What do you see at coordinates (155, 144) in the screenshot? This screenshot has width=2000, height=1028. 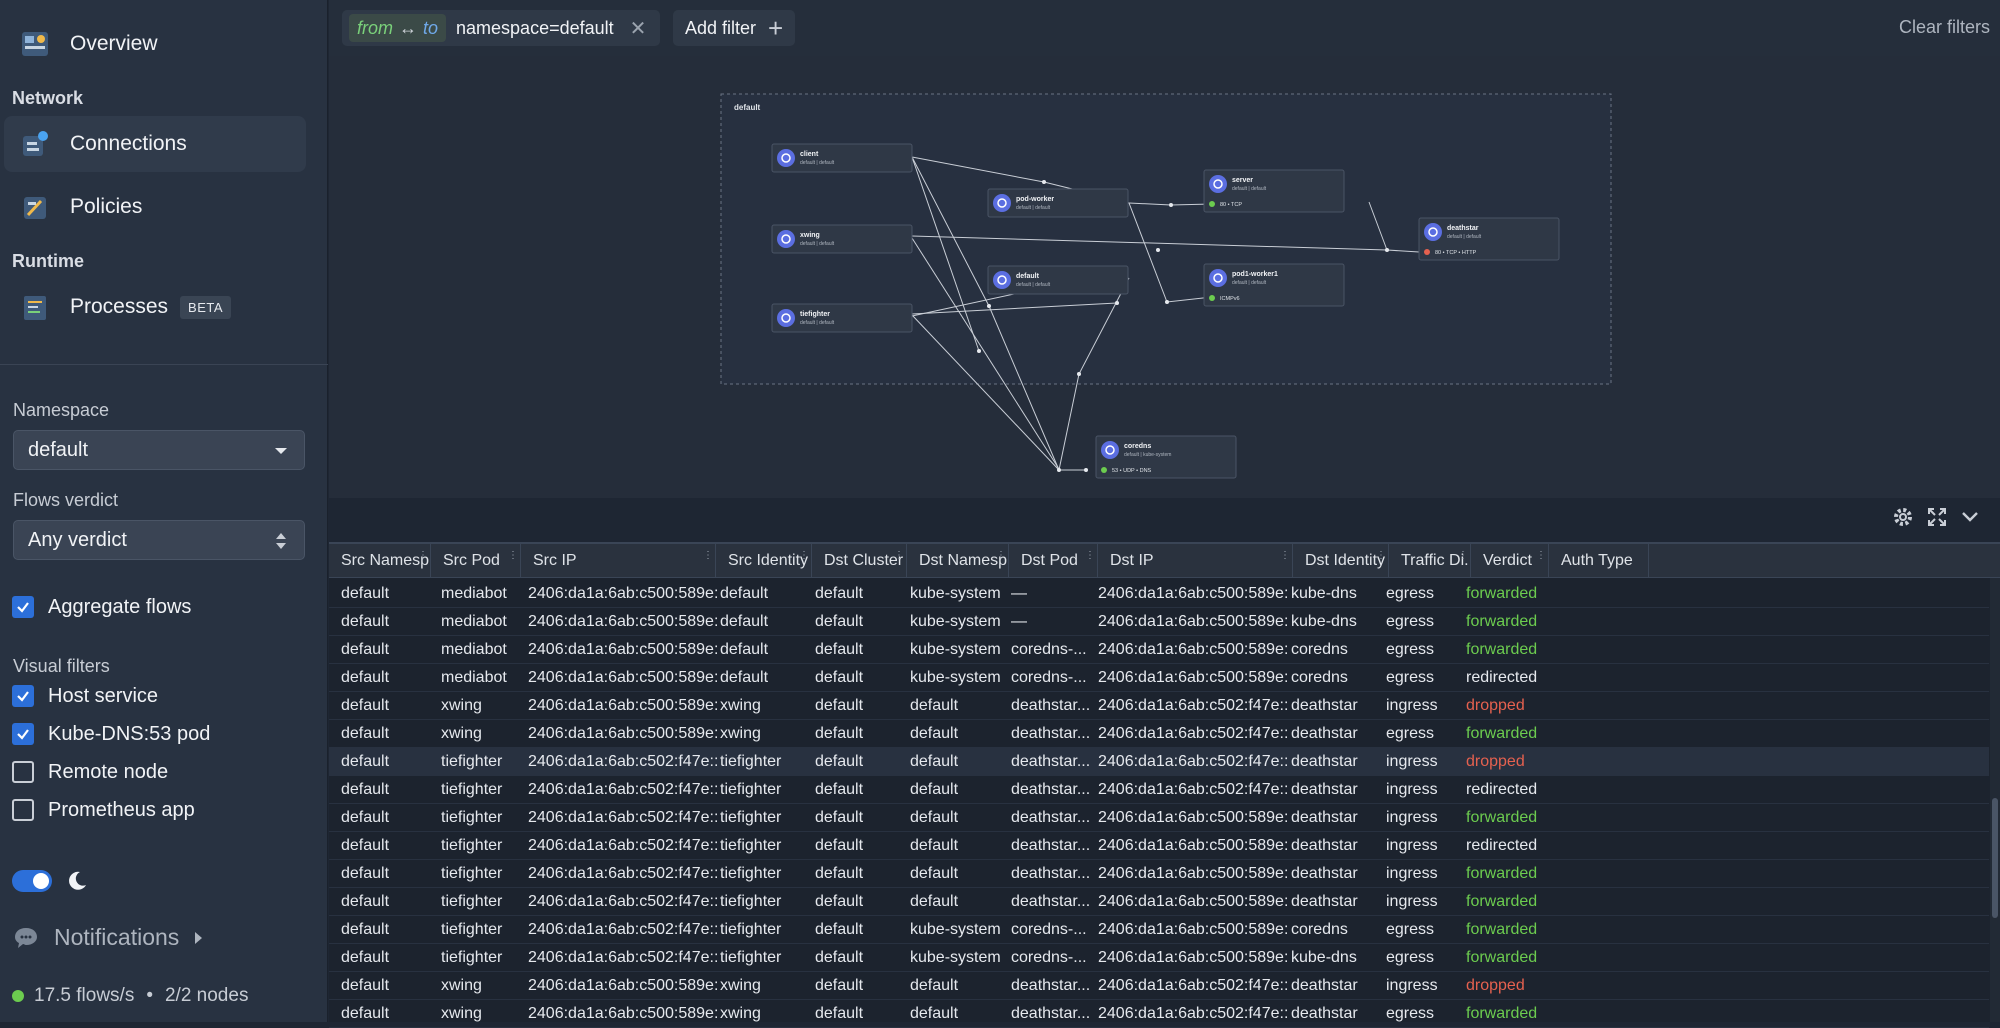 I see `nav-connections: Connections` at bounding box center [155, 144].